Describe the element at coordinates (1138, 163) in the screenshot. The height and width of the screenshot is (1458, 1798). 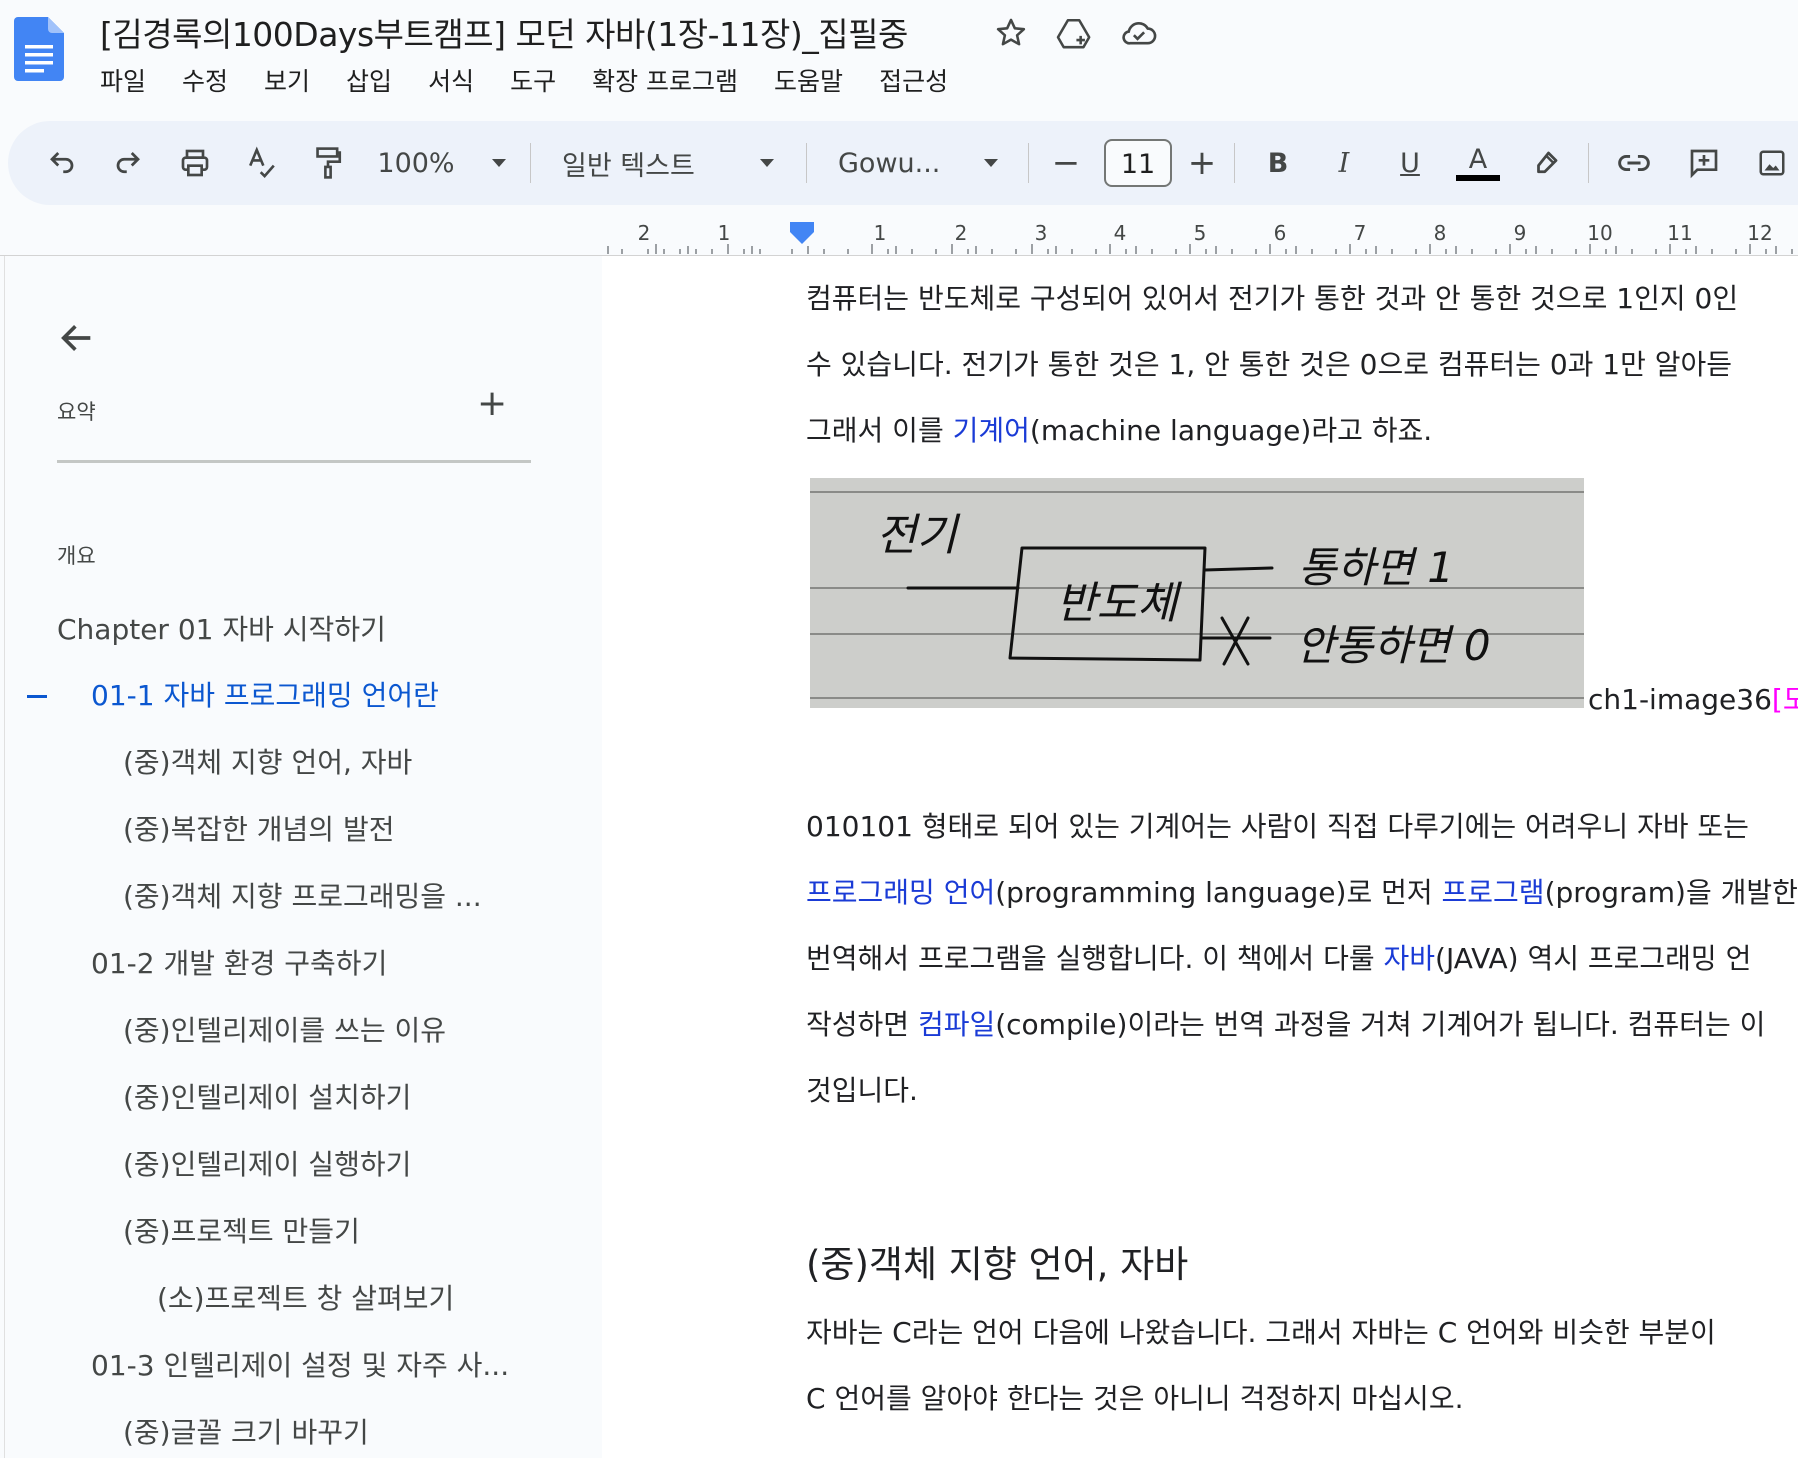
I see `font-size-input: 11` at that location.